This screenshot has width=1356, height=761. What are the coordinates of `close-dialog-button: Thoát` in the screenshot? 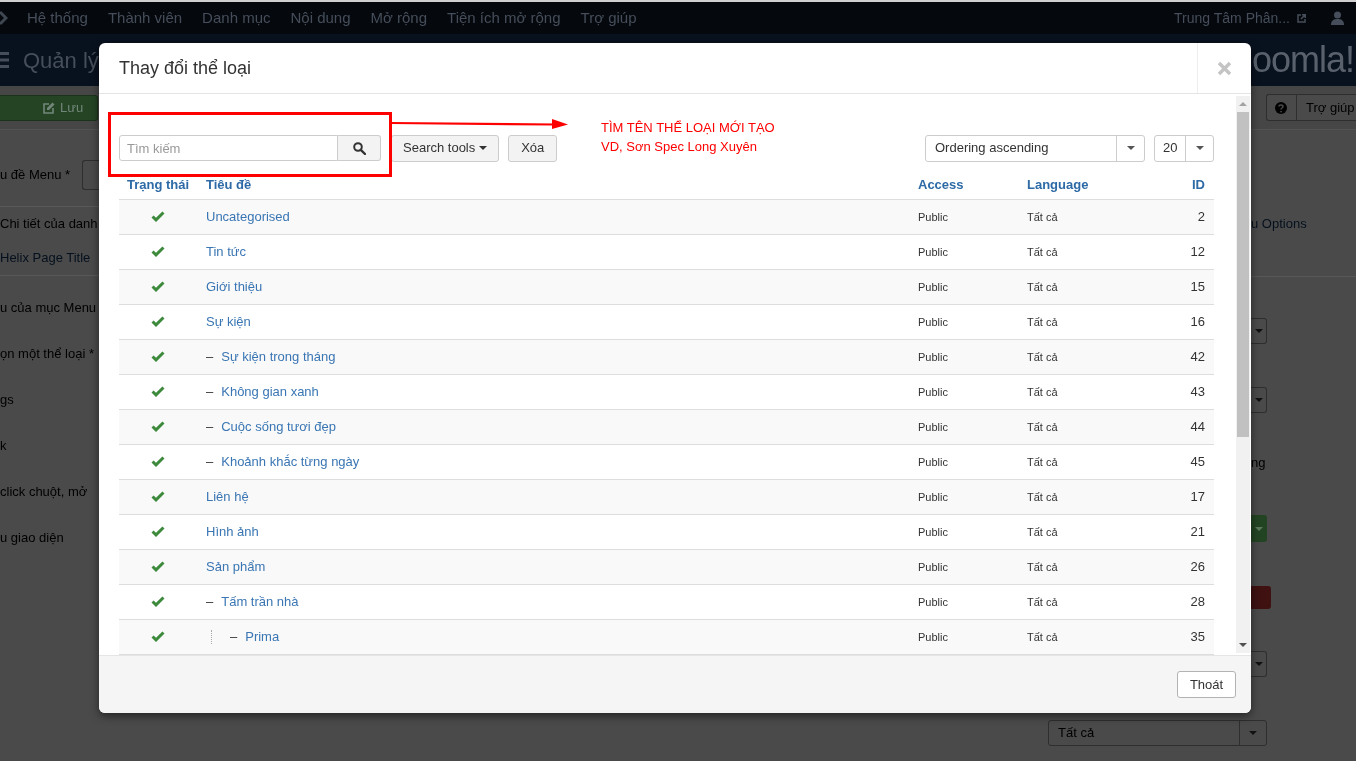 It's located at (1206, 684).